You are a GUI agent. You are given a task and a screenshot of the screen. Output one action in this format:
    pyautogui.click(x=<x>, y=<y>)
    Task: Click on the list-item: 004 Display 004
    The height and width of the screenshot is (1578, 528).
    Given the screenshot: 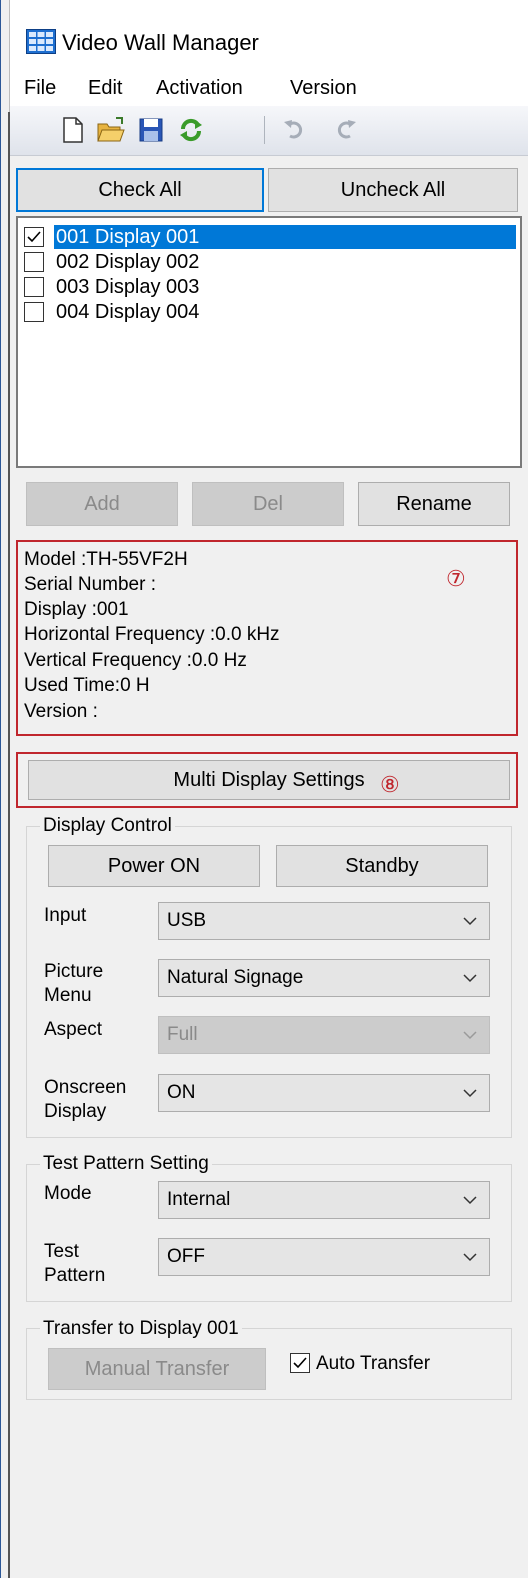 What is the action you would take?
    pyautogui.click(x=127, y=312)
    